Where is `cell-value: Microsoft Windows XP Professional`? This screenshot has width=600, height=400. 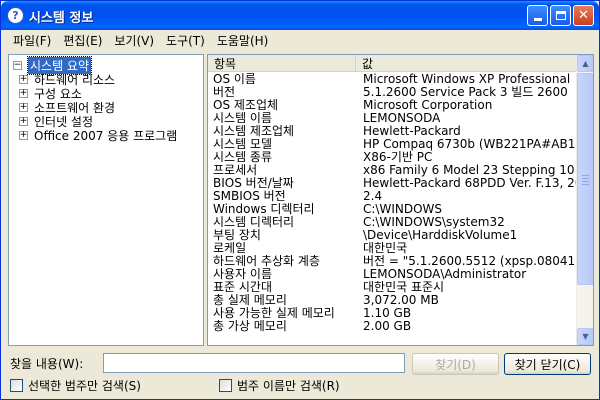 cell-value: Microsoft Windows XP Professional is located at coordinates (467, 79).